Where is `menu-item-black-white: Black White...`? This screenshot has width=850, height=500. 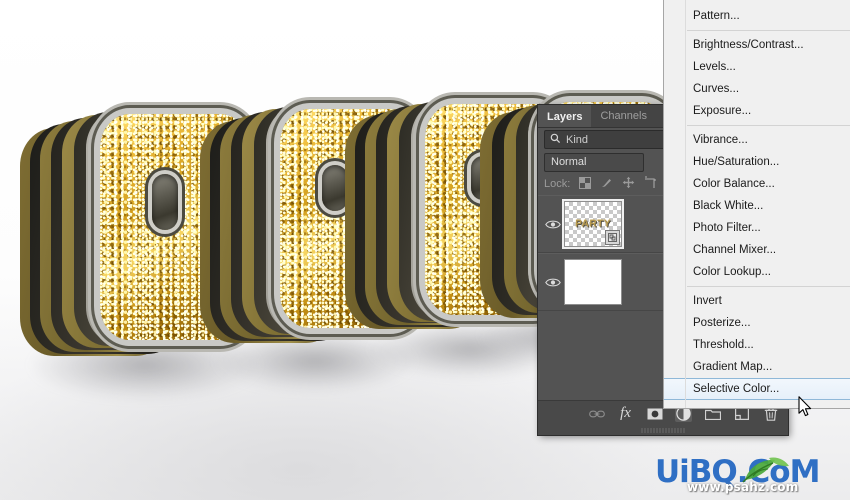 menu-item-black-white: Black White... is located at coordinates (757, 206).